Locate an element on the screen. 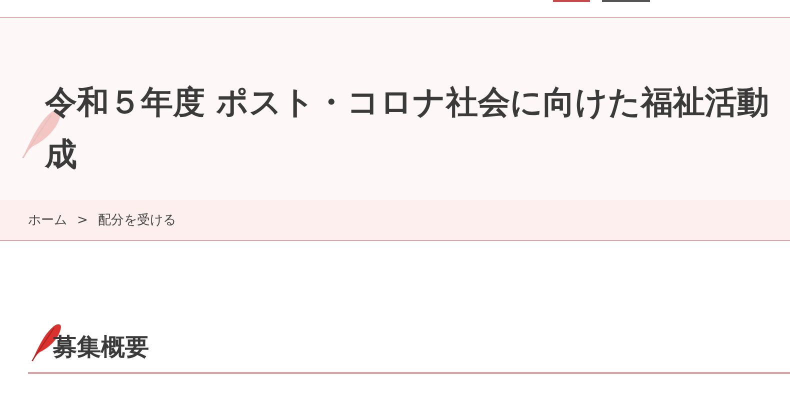  page-title: 成 is located at coordinates (61, 154).